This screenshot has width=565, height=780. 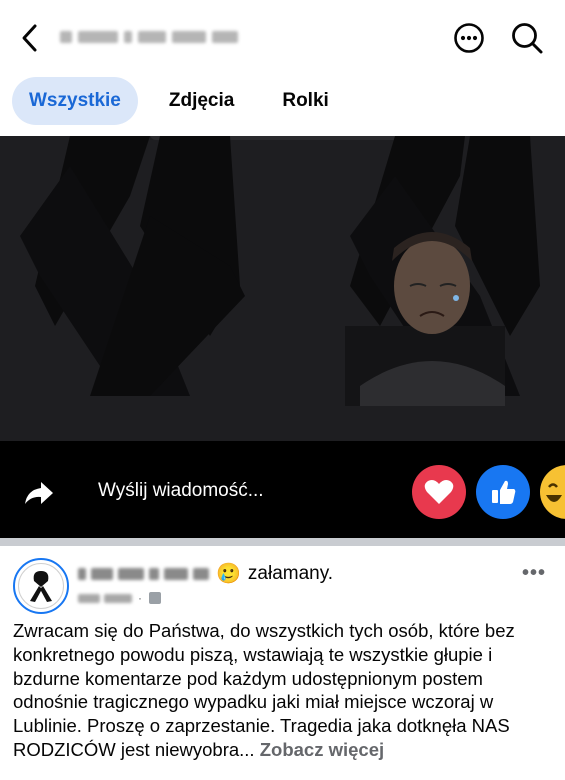 I want to click on section-divider, so click(x=282, y=542).